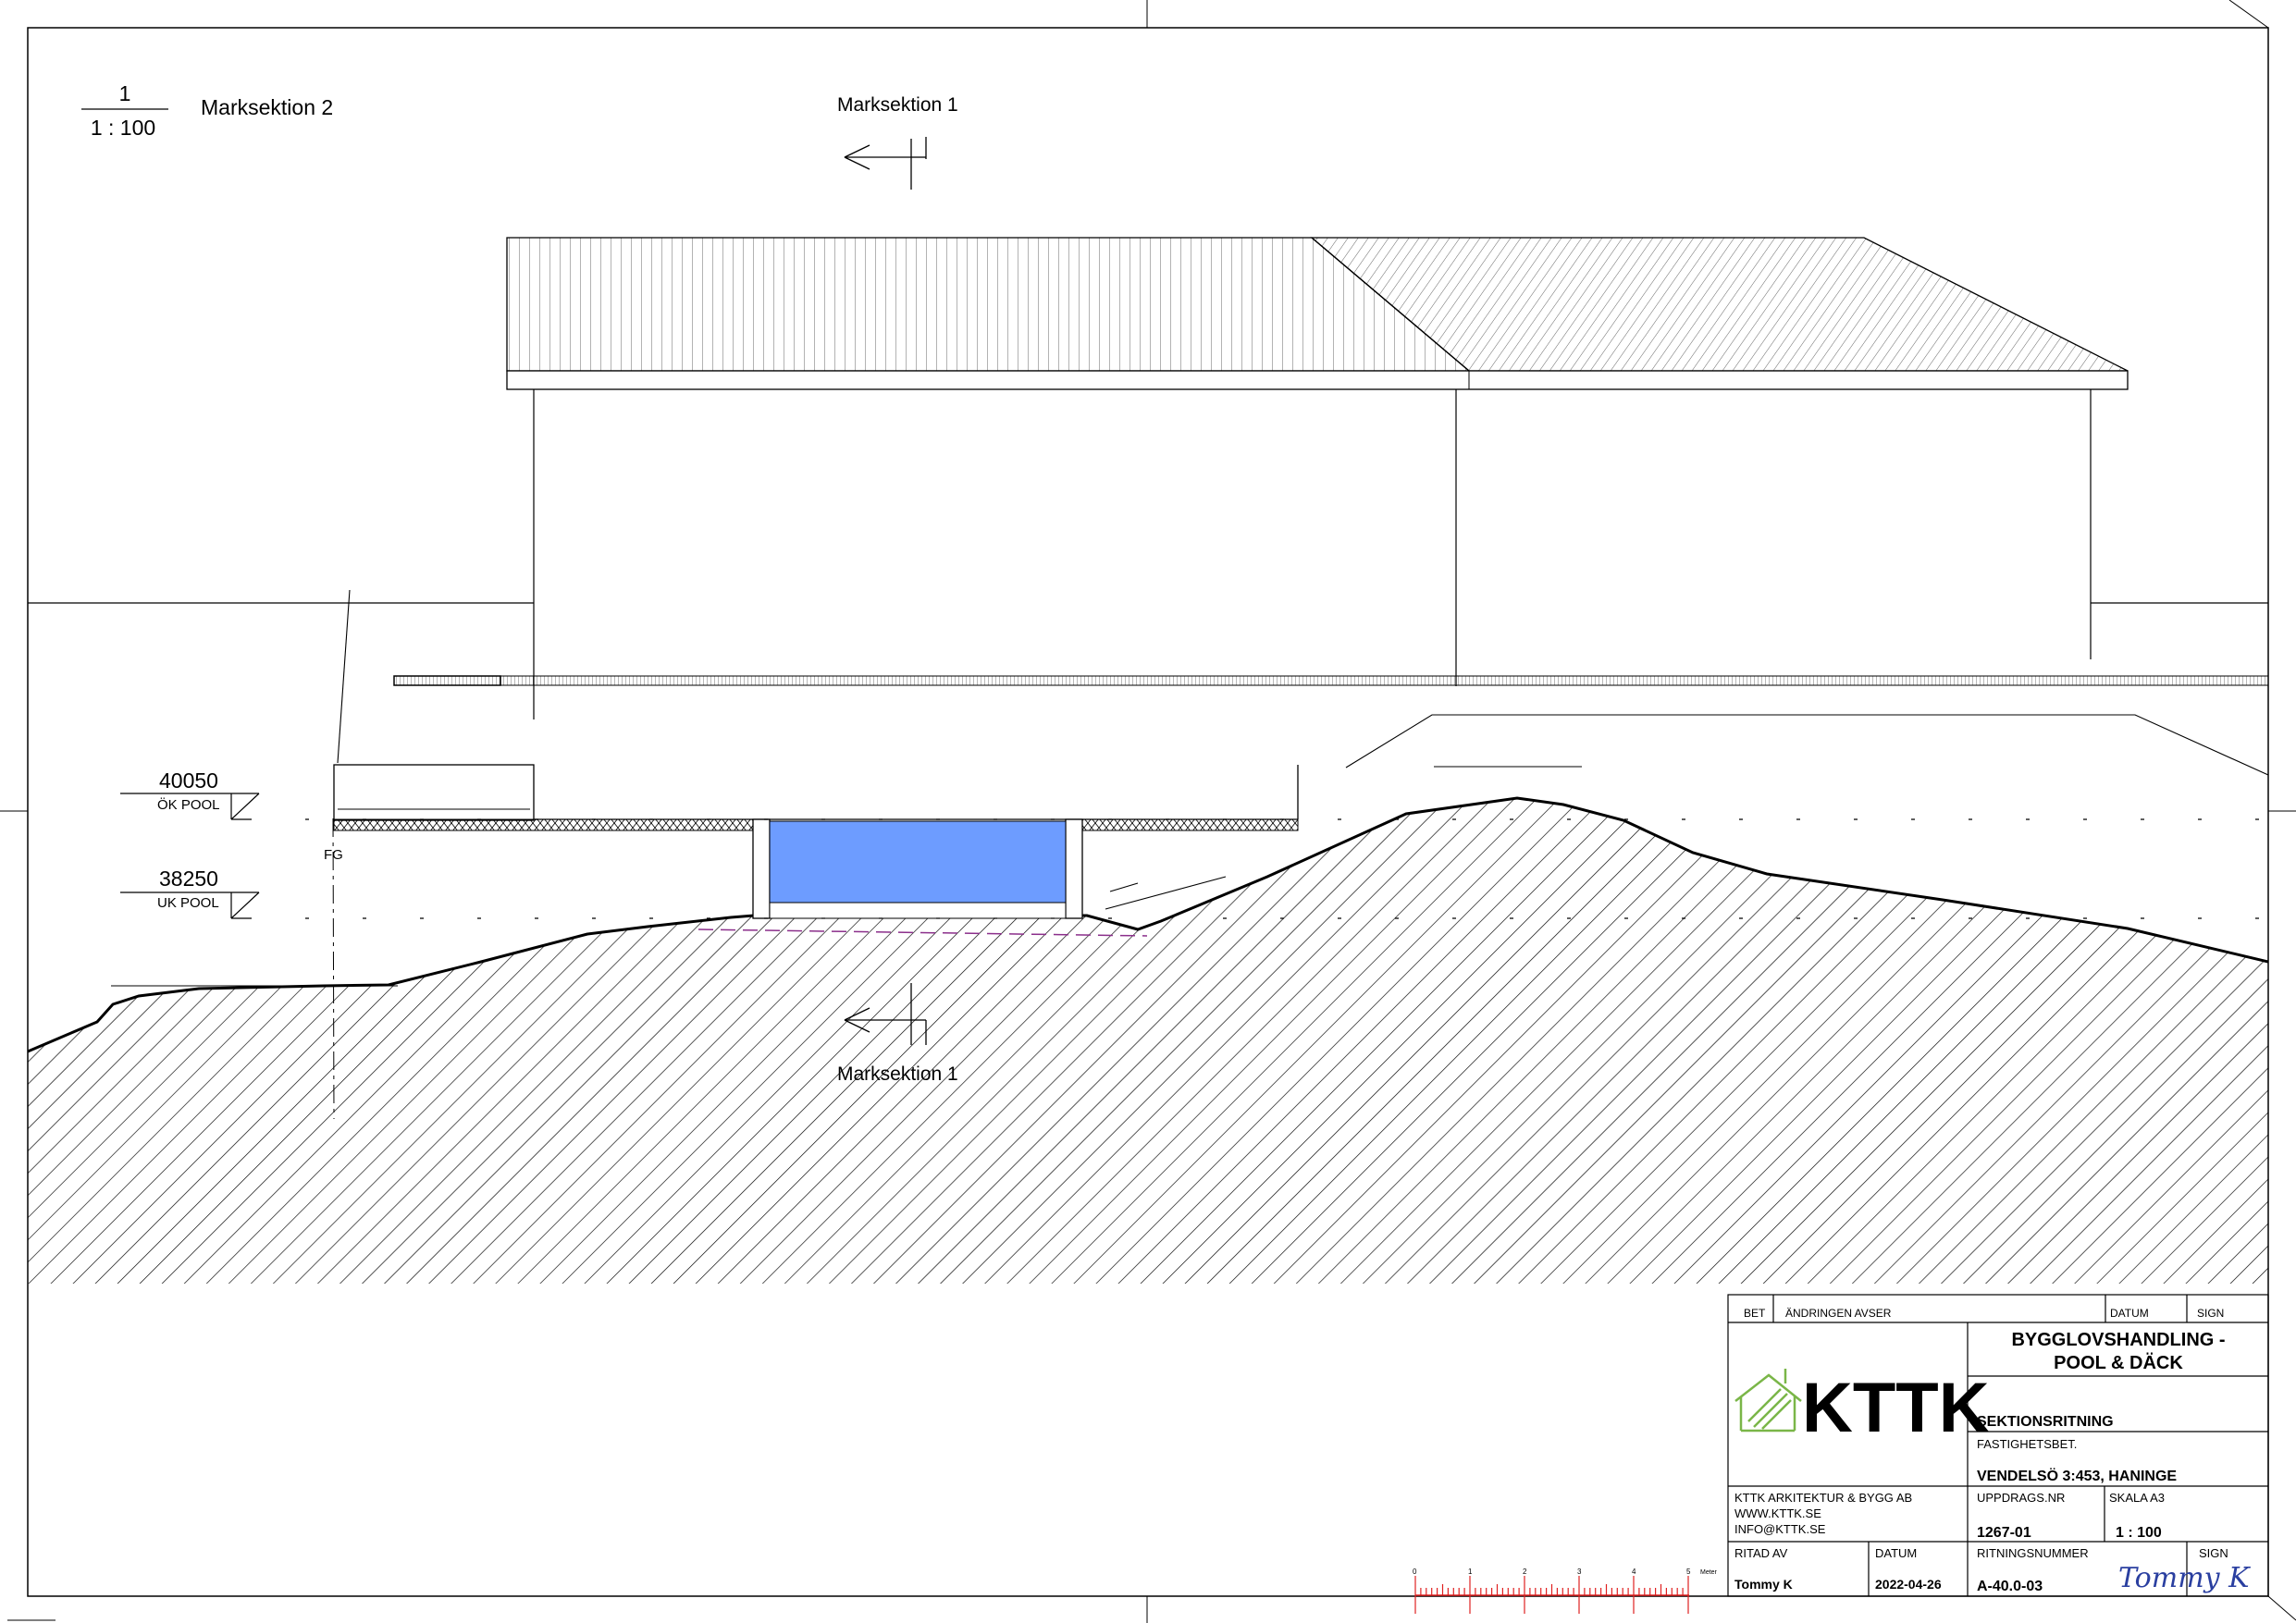 The image size is (2296, 1623). Describe the element at coordinates (2118, 1362) in the screenshot. I see `project-title-line2: POOL & DÄCK` at that location.